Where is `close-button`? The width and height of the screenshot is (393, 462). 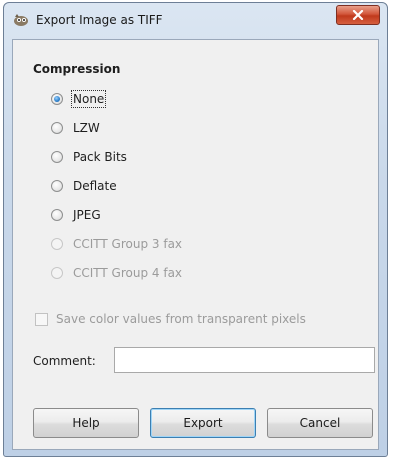
close-button is located at coordinates (358, 15).